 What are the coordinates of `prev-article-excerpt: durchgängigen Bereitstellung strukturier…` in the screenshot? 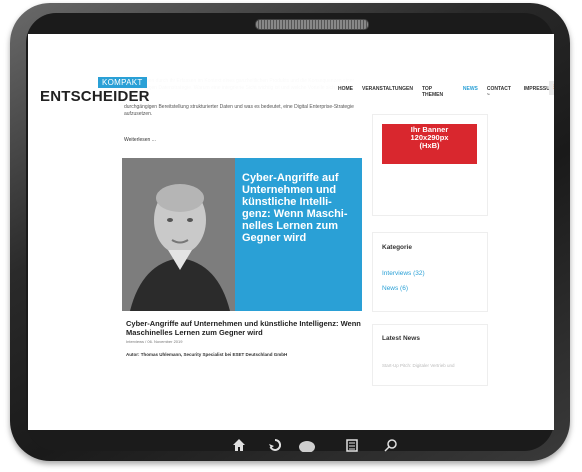 It's located at (239, 110).